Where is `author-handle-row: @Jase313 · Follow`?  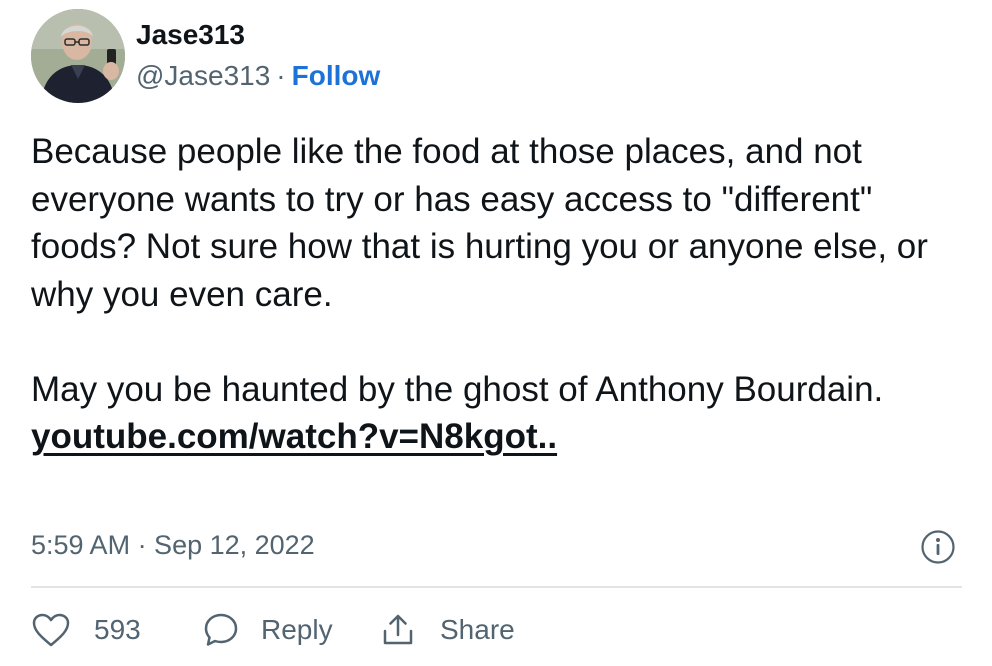
author-handle-row: @Jase313 · Follow is located at coordinates (258, 76).